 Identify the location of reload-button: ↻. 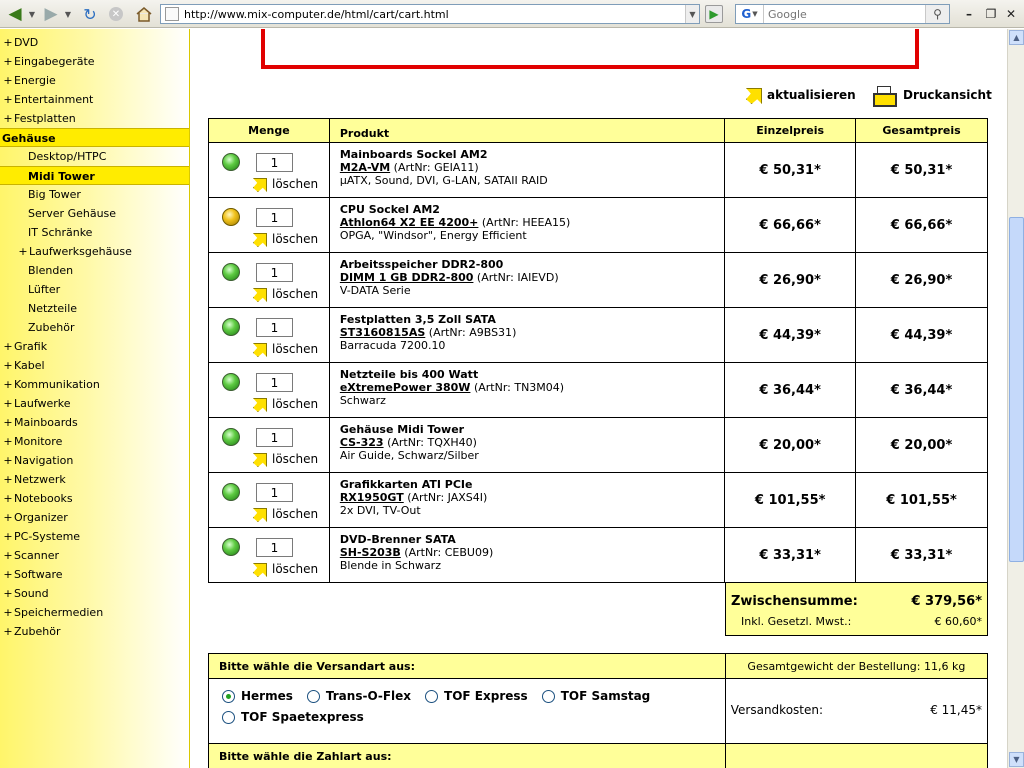
(90, 14).